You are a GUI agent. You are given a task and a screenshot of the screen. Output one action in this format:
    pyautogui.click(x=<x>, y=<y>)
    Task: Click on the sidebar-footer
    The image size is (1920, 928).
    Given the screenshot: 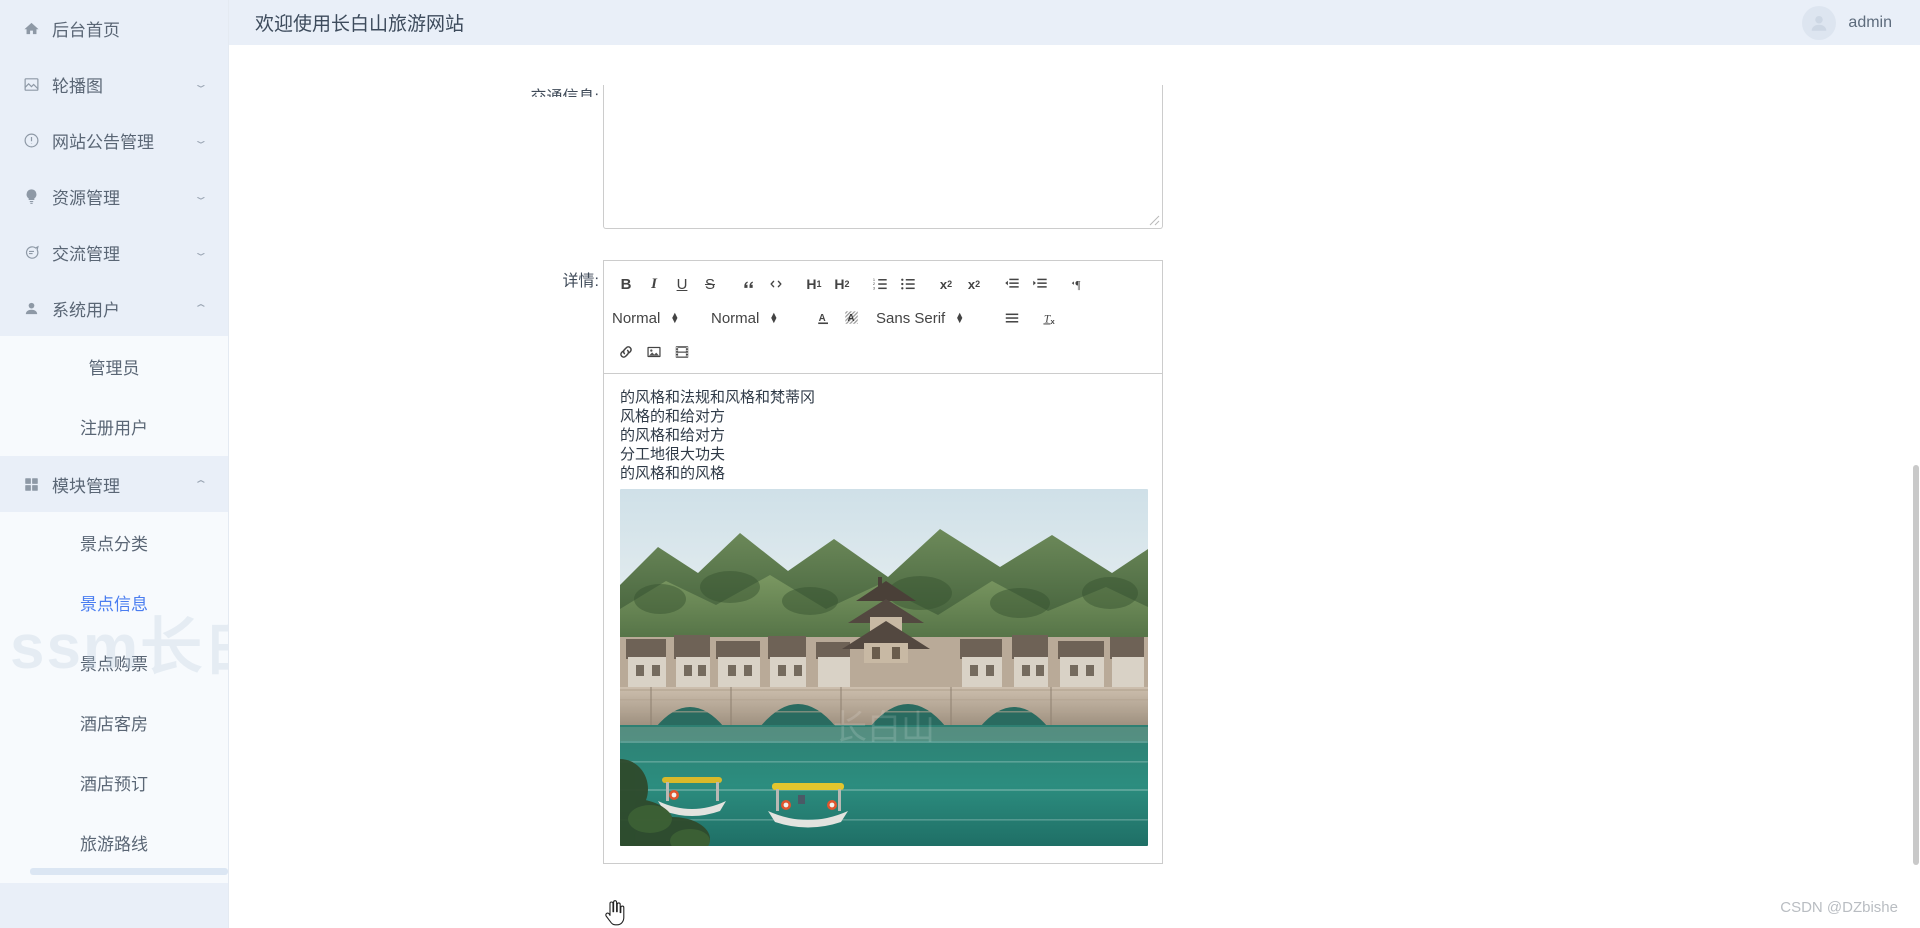 What is the action you would take?
    pyautogui.click(x=114, y=905)
    